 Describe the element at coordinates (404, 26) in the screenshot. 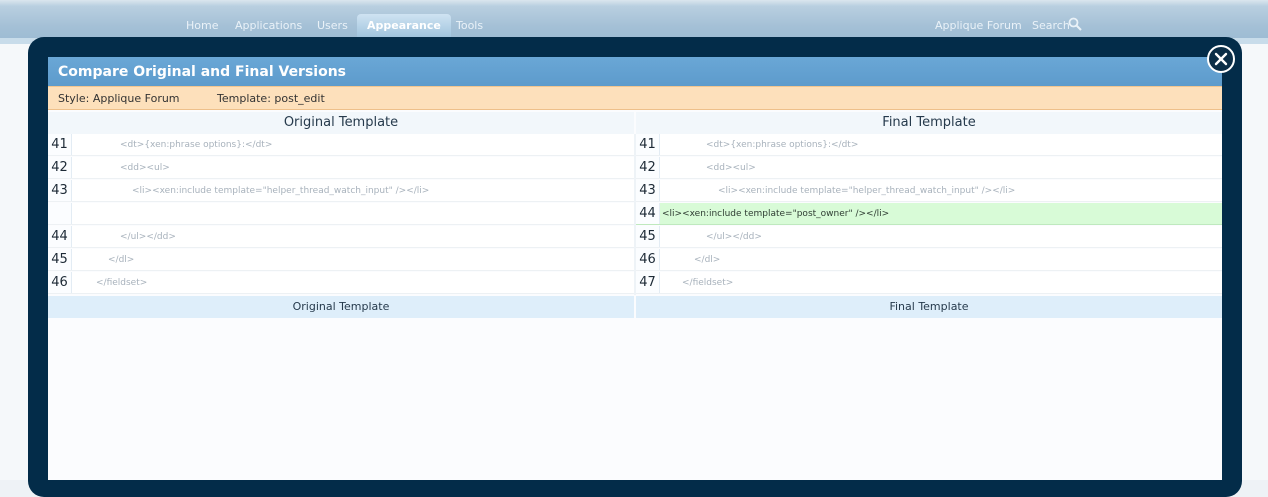

I see `tab-appearance: Appearance` at that location.